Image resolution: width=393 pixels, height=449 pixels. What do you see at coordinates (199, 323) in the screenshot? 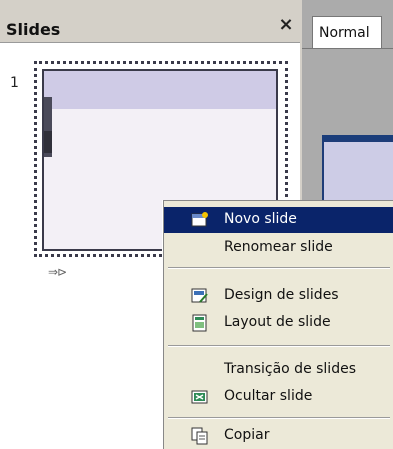
I see `slide-layout-icon` at bounding box center [199, 323].